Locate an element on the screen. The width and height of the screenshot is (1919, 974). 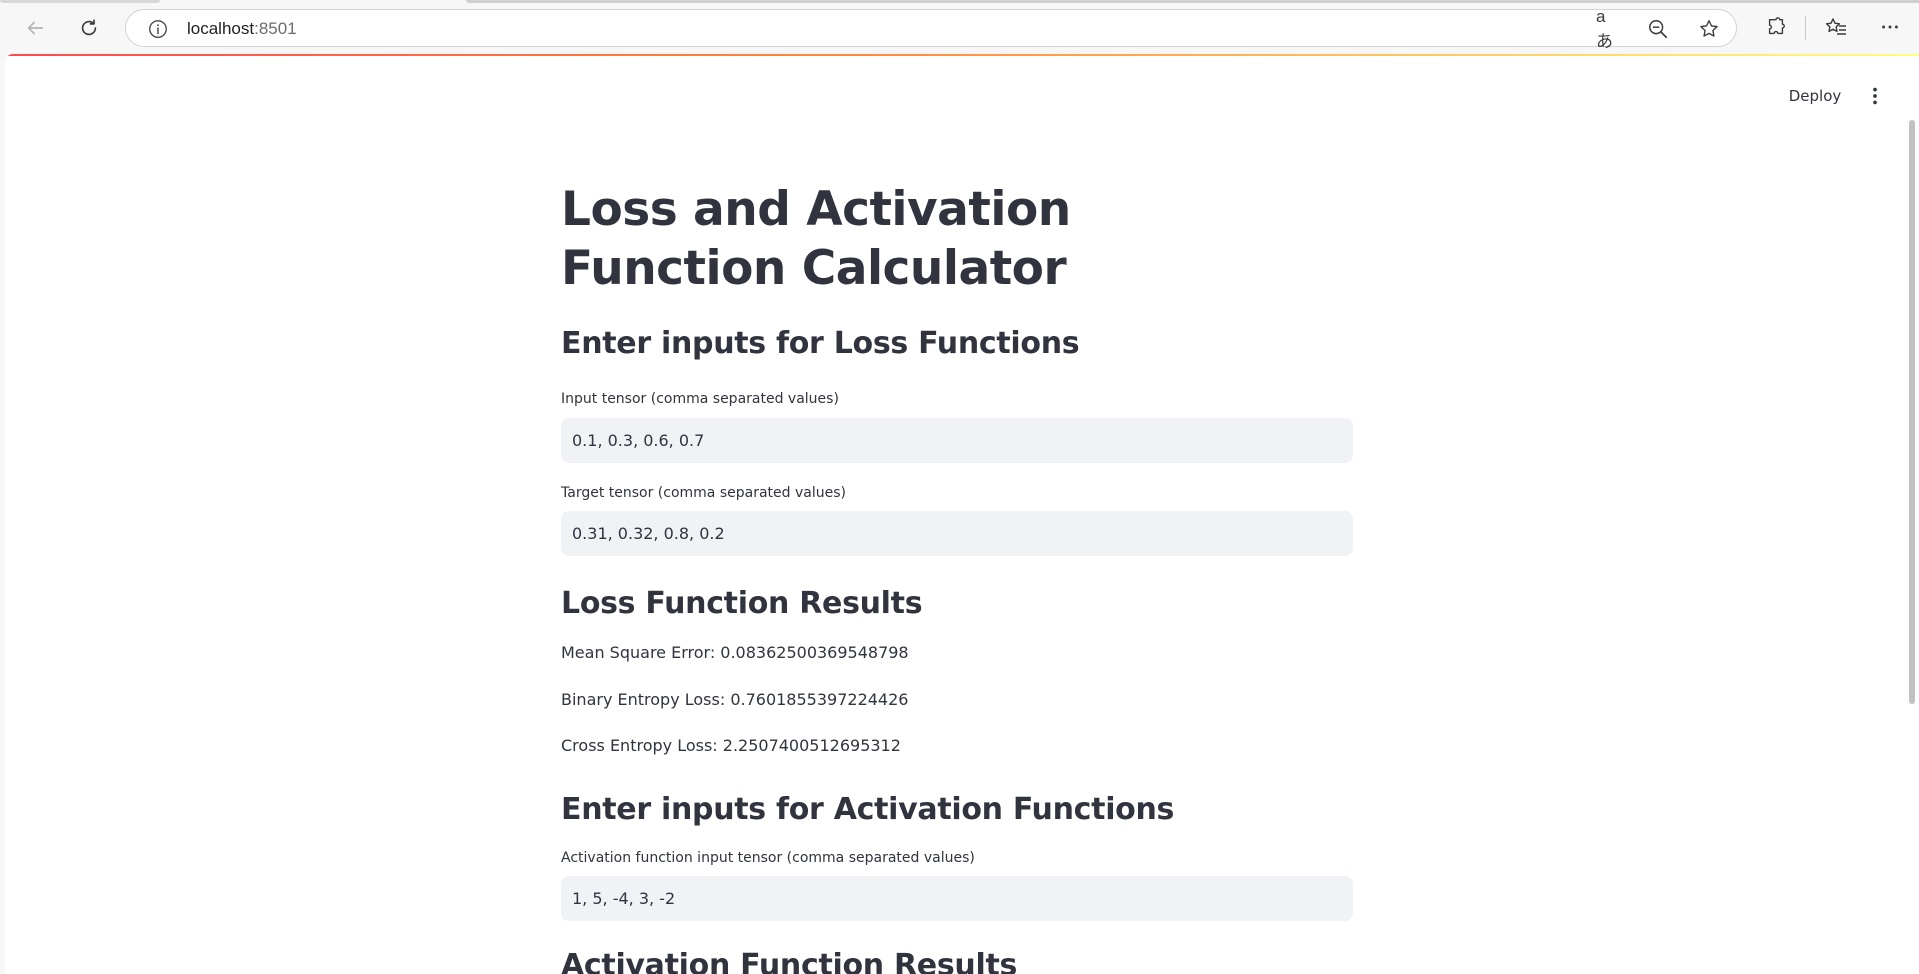
activation-tensor-field is located at coordinates (957, 898).